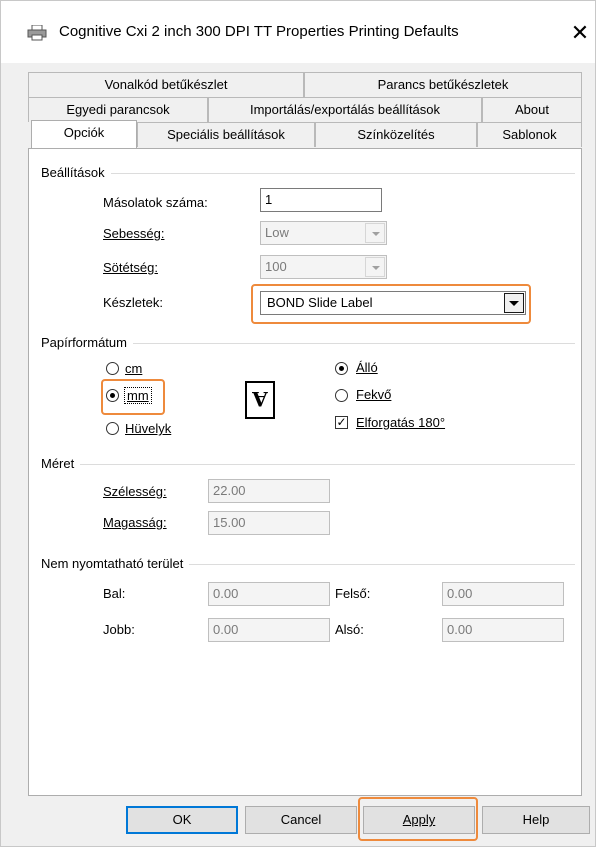 This screenshot has height=847, width=596. I want to click on unit-cm-radio, so click(112, 368).